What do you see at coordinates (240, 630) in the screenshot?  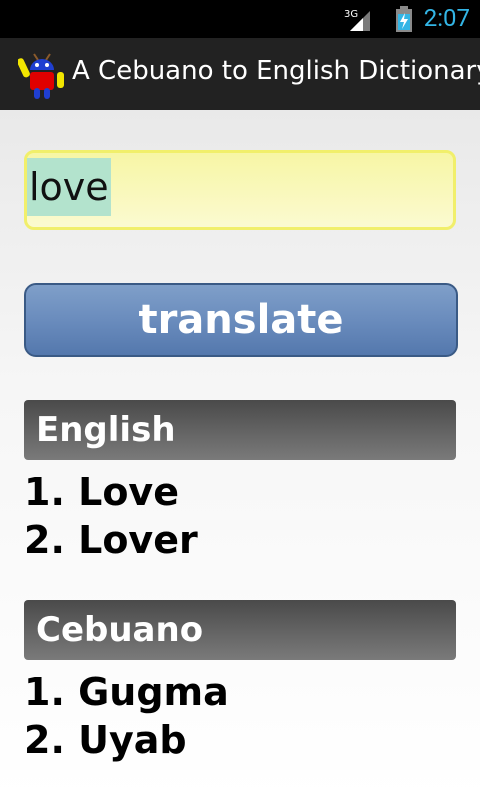 I see `cebuano-section-header: Cebuano` at bounding box center [240, 630].